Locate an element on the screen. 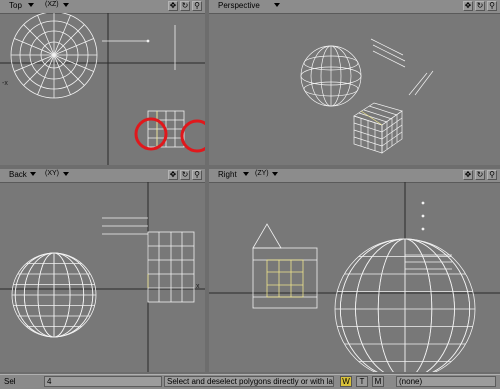 The image size is (500, 389). material-toggle-button: M is located at coordinates (378, 381).